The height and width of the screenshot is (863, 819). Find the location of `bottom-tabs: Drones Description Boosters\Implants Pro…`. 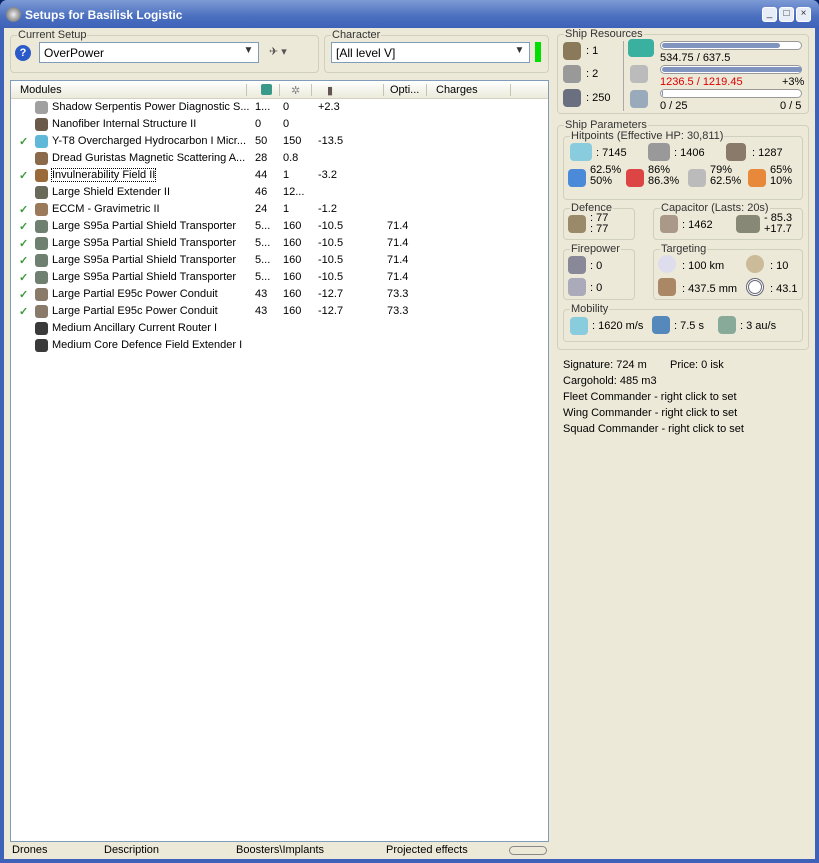

bottom-tabs: Drones Description Boosters\Implants Pro… is located at coordinates (276, 850).